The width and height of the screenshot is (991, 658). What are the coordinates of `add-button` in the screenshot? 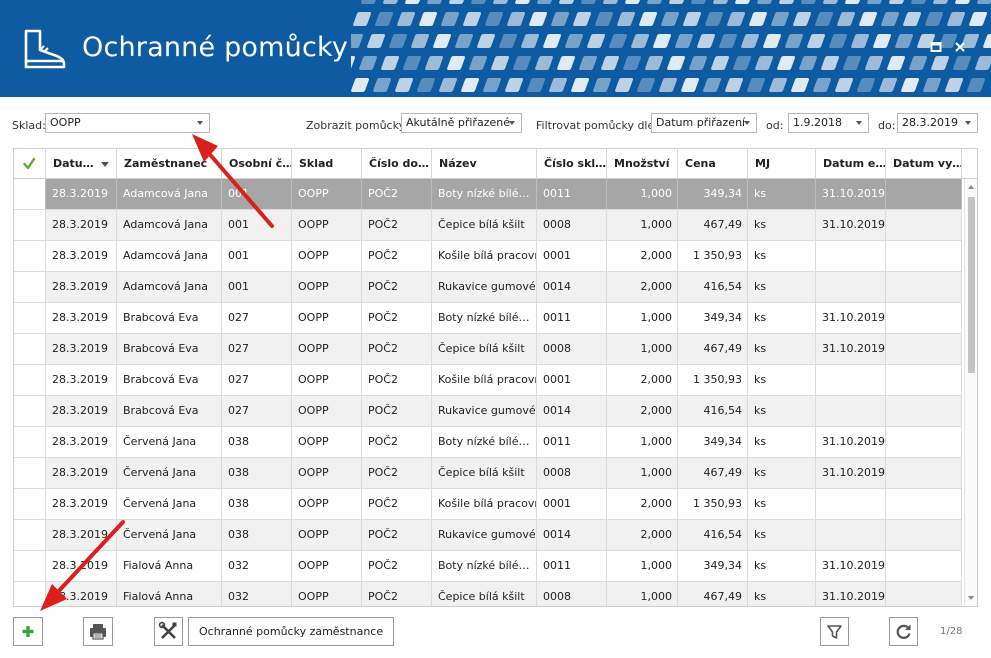 It's located at (28, 631).